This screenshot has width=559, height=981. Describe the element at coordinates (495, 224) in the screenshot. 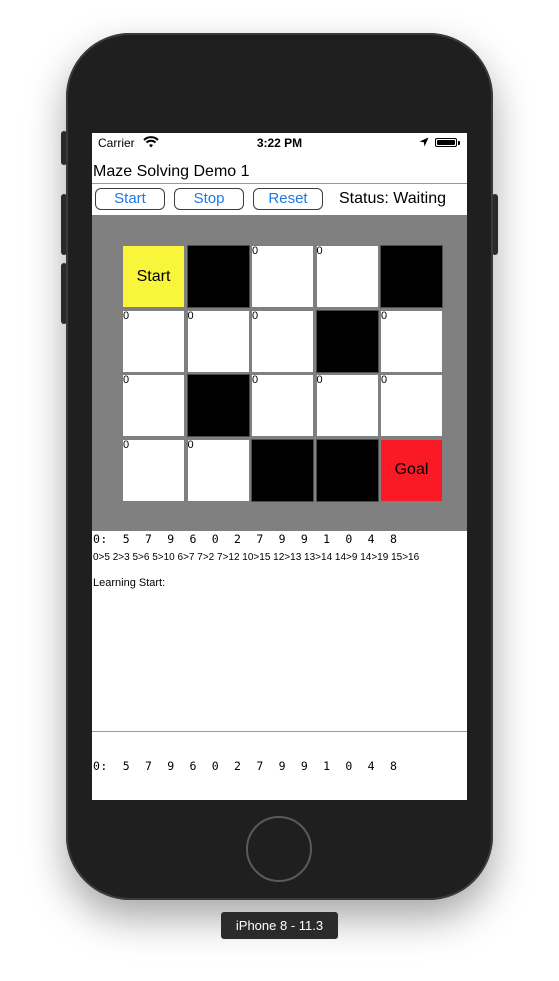

I see `power-button` at that location.